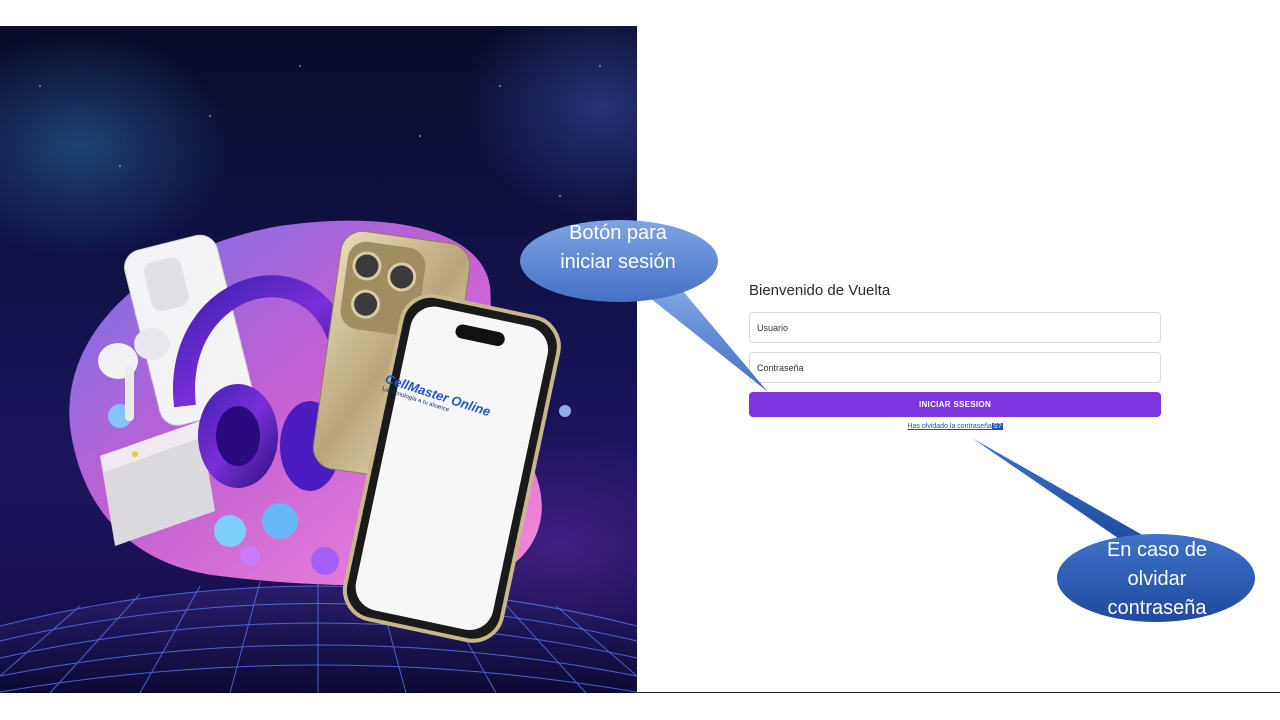  Describe the element at coordinates (618, 247) in the screenshot. I see `login-callout-text: Botón para iniciar sesión` at that location.